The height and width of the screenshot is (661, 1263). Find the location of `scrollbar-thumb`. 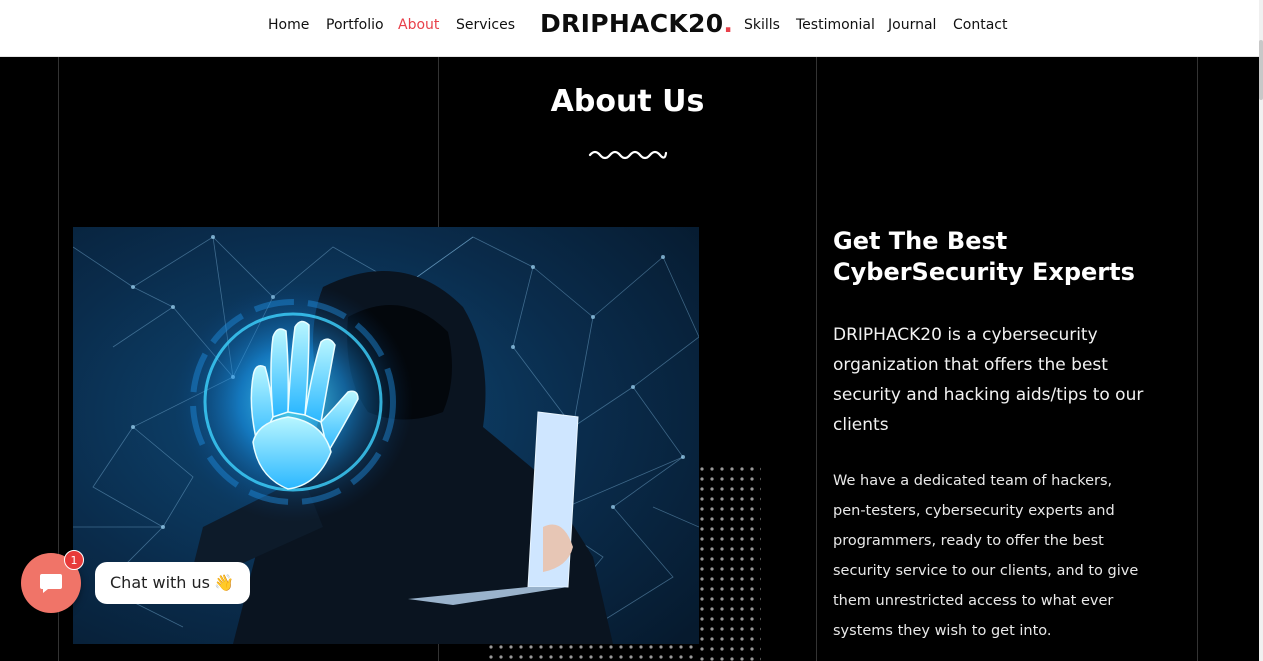

scrollbar-thumb is located at coordinates (1261, 70).